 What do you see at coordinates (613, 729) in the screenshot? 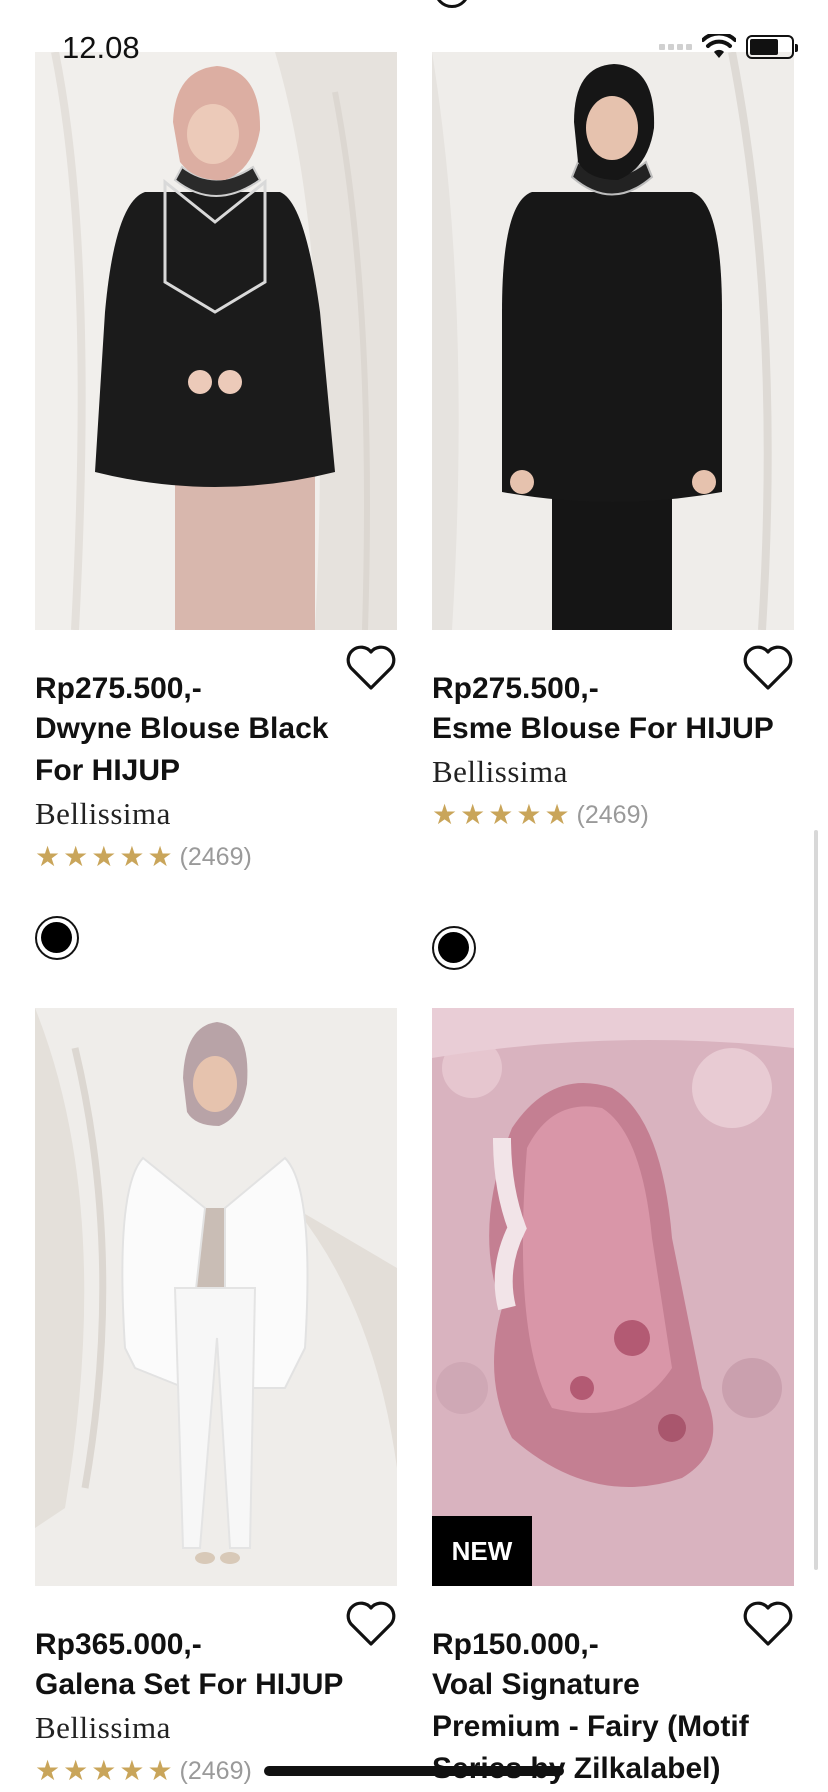
I see `product-title-line: Esme Blouse For HIJUP` at bounding box center [613, 729].